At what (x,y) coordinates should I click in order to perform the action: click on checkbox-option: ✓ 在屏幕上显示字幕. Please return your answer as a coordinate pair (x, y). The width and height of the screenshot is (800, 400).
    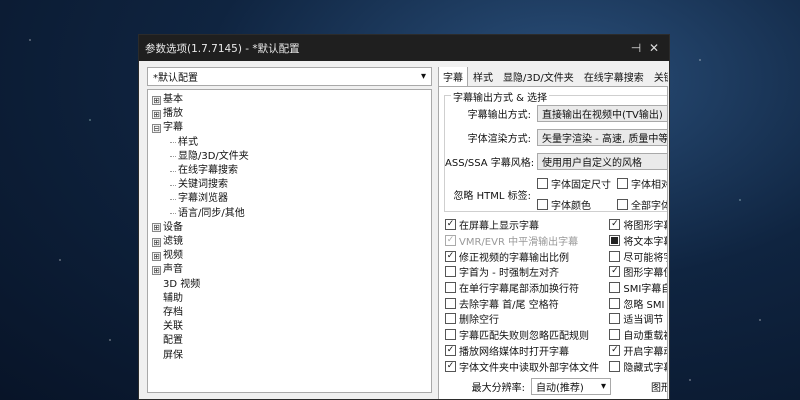
    Looking at the image, I should click on (527, 225).